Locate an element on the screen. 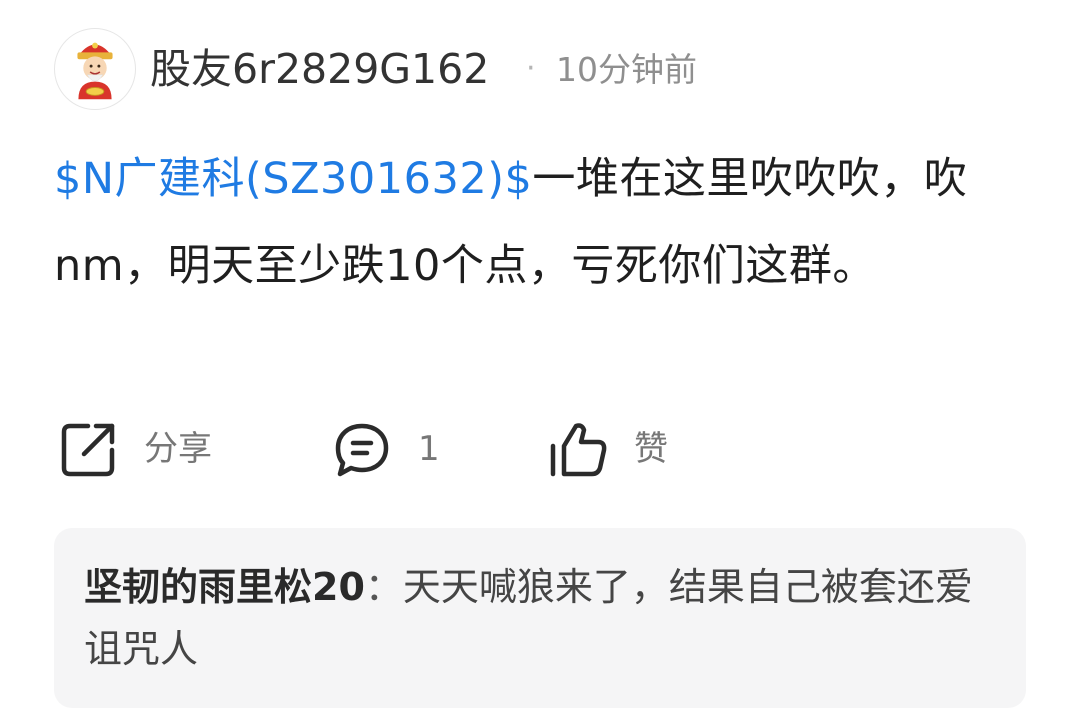 This screenshot has height=710, width=1069. cartoon-fortune-god-avatar-icon is located at coordinates (95, 71).